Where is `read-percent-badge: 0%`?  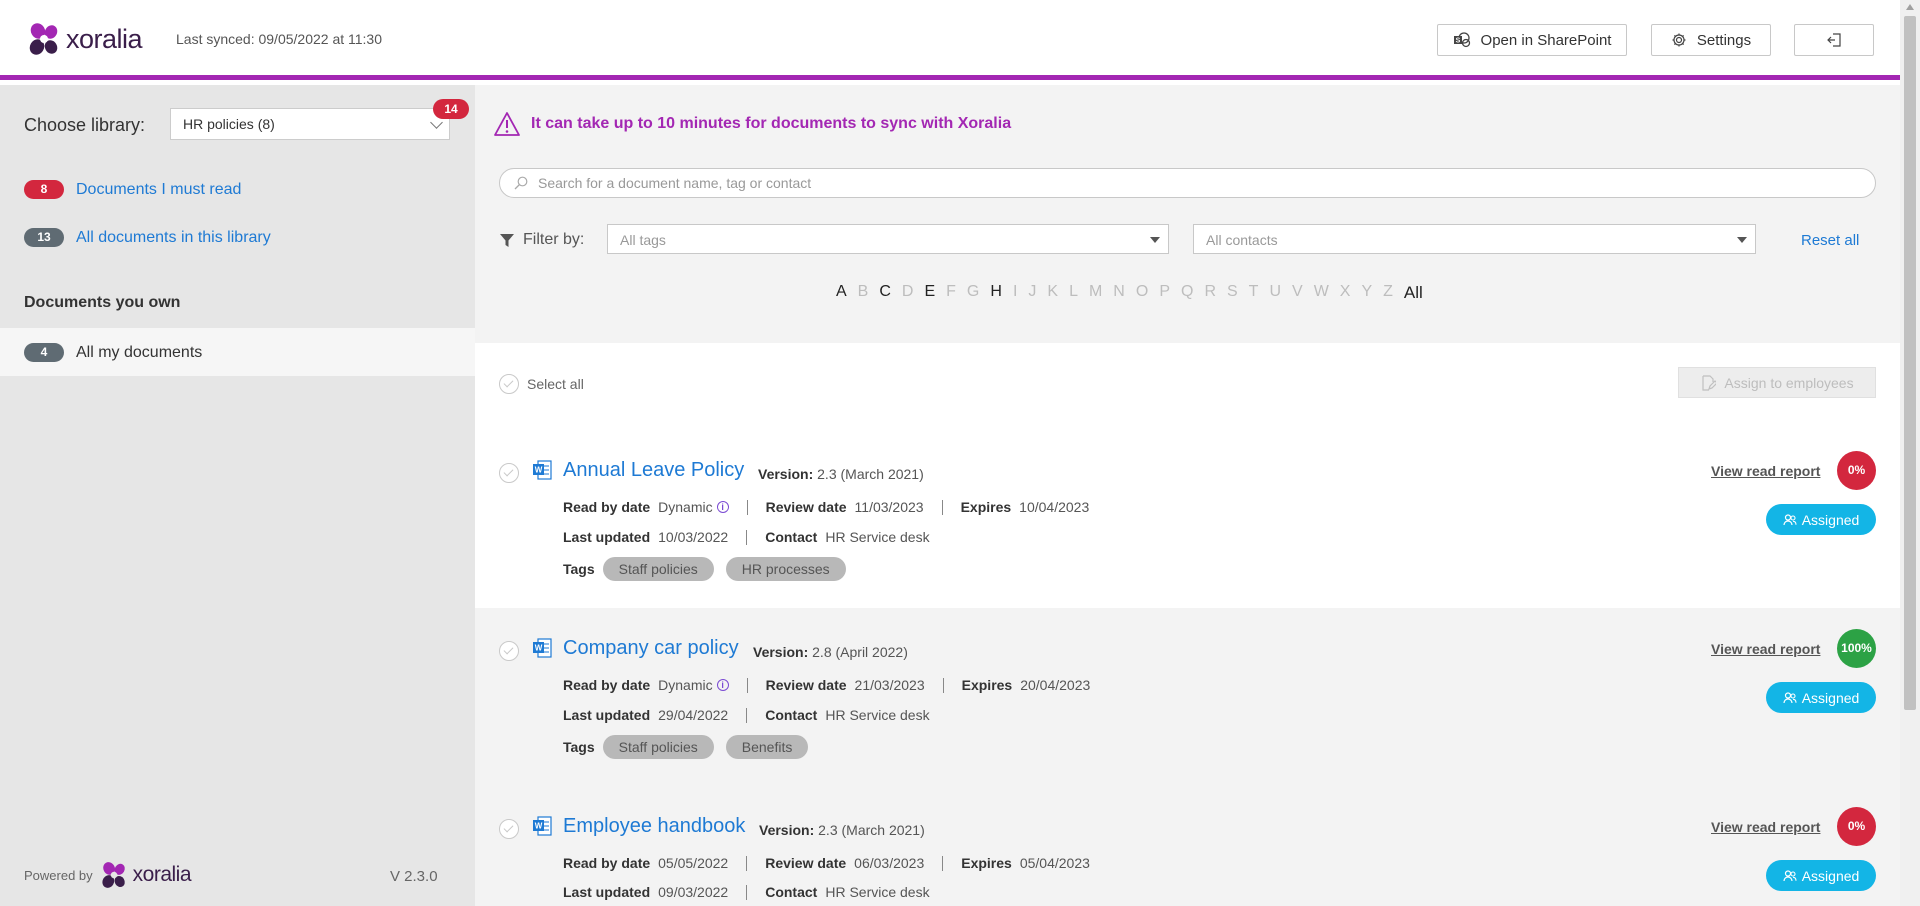
read-percent-badge: 0% is located at coordinates (1856, 470).